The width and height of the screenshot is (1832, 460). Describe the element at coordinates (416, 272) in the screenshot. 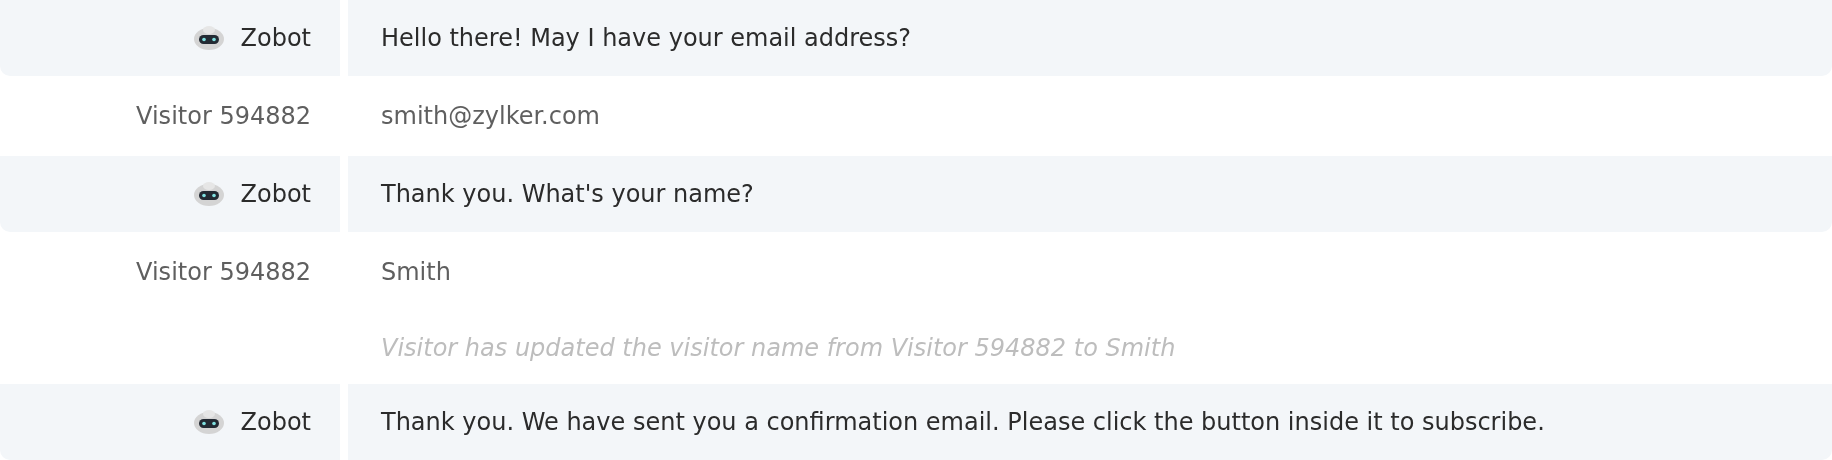

I see `message-text: Smith` at that location.